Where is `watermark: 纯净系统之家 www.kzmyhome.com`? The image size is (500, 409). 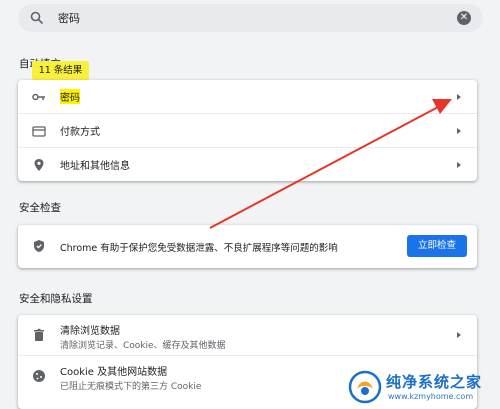 watermark: 纯净系统之家 www.kzmyhome.com is located at coordinates (423, 387).